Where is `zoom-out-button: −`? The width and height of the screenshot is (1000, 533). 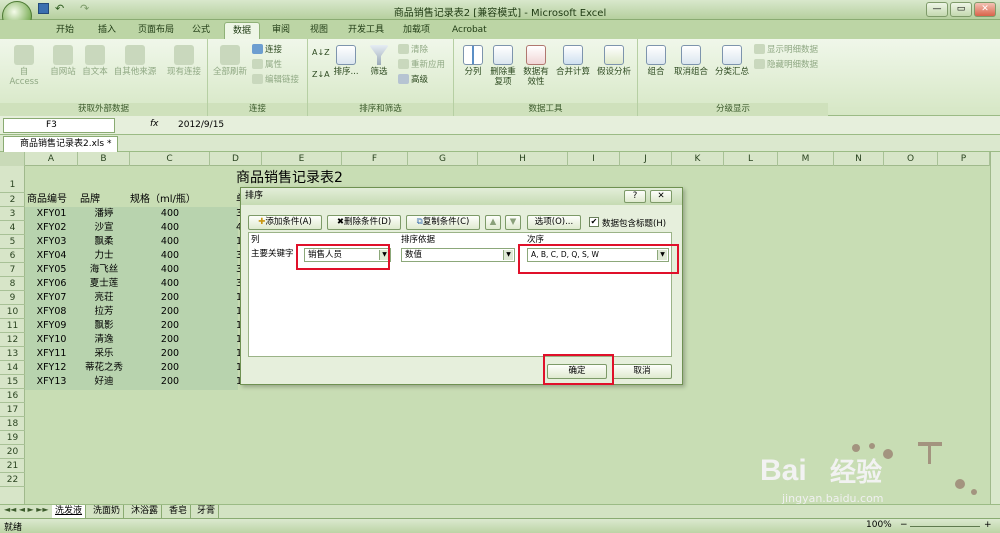 zoom-out-button: − is located at coordinates (904, 525).